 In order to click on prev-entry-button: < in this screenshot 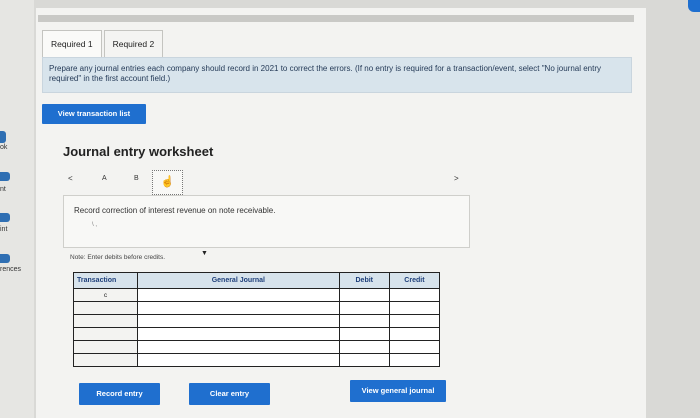, I will do `click(70, 178)`.